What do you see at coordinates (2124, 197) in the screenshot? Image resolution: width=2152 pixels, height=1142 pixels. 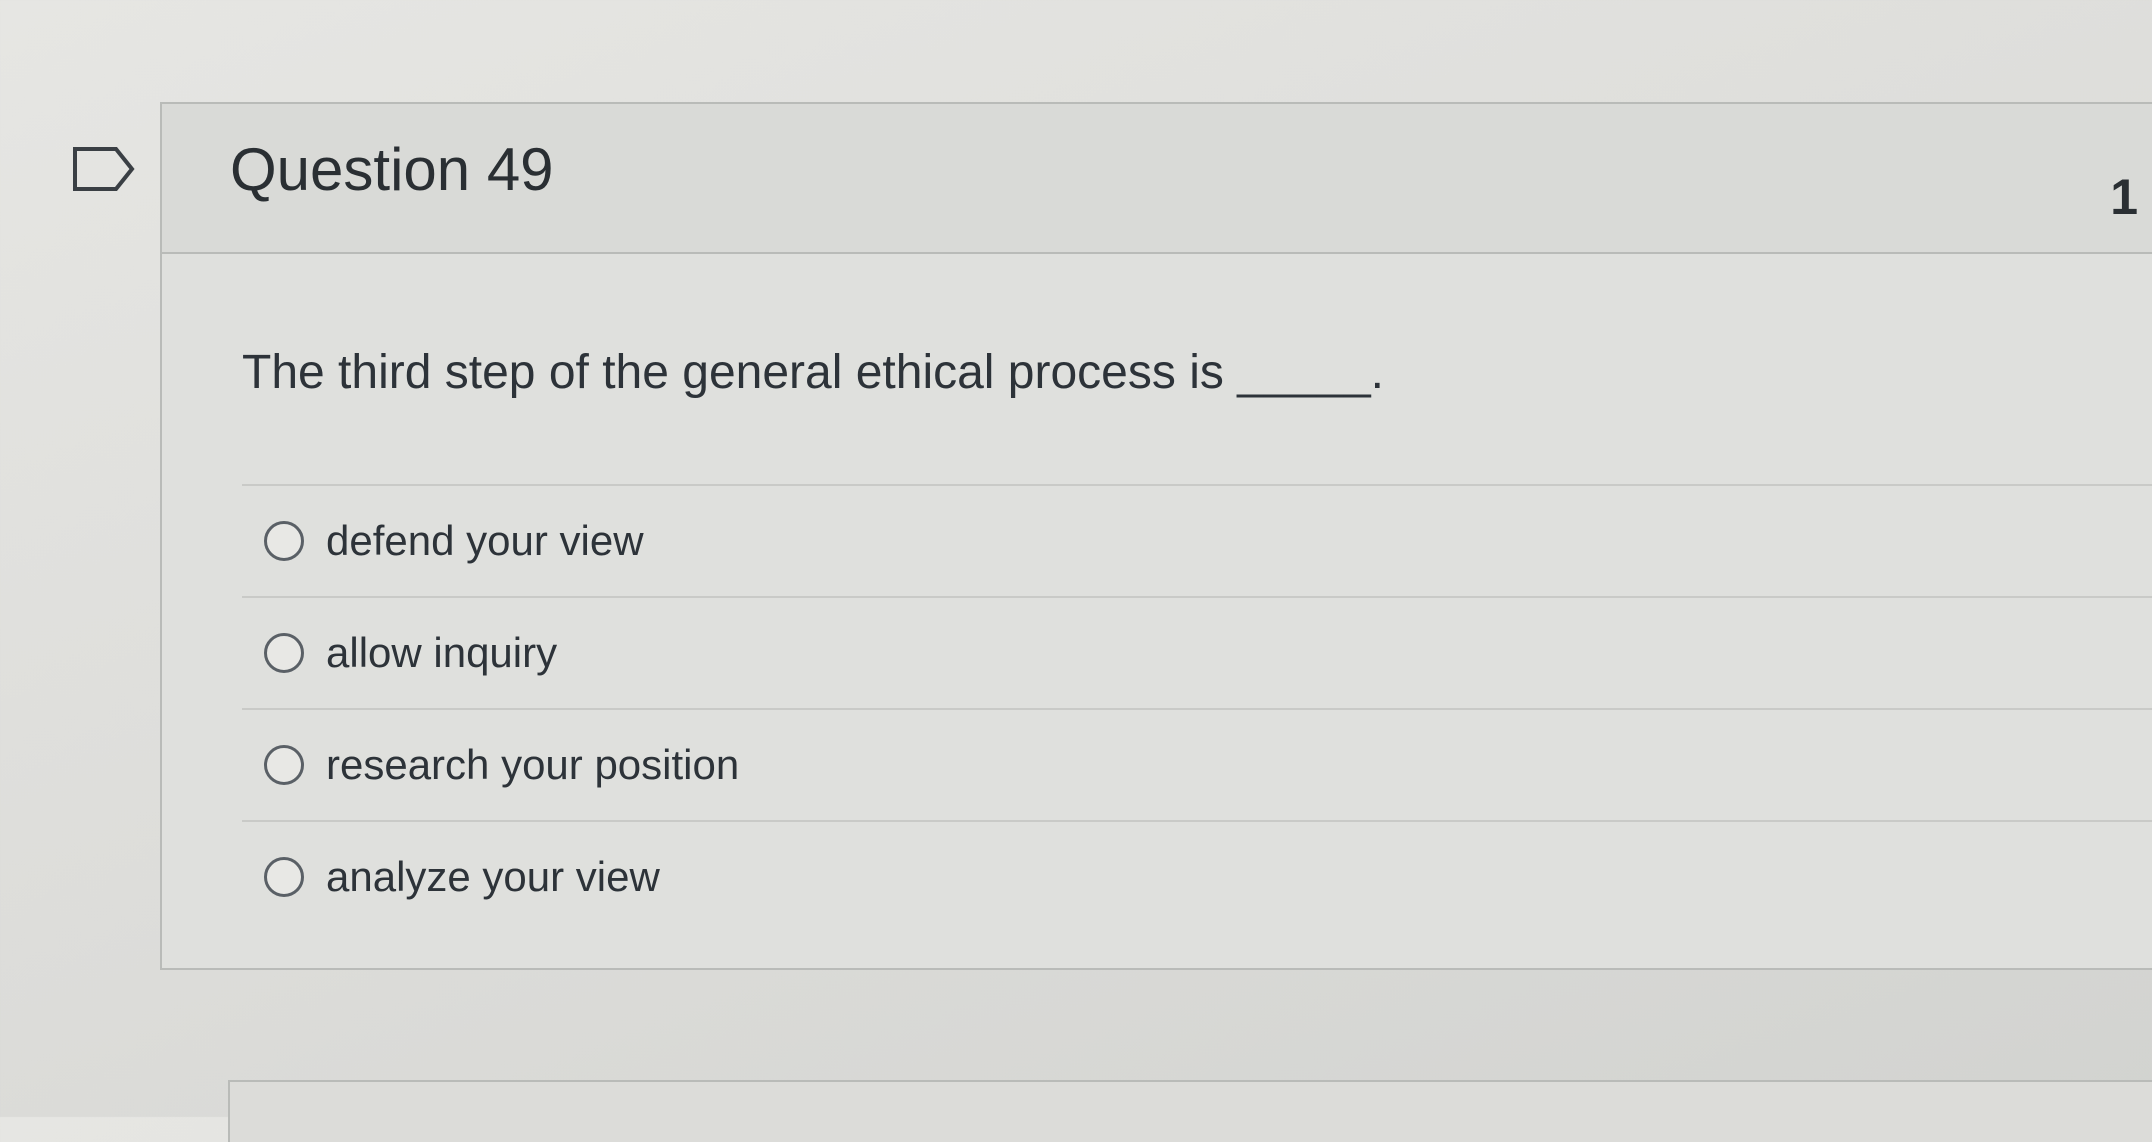 I see `question-points: 1` at bounding box center [2124, 197].